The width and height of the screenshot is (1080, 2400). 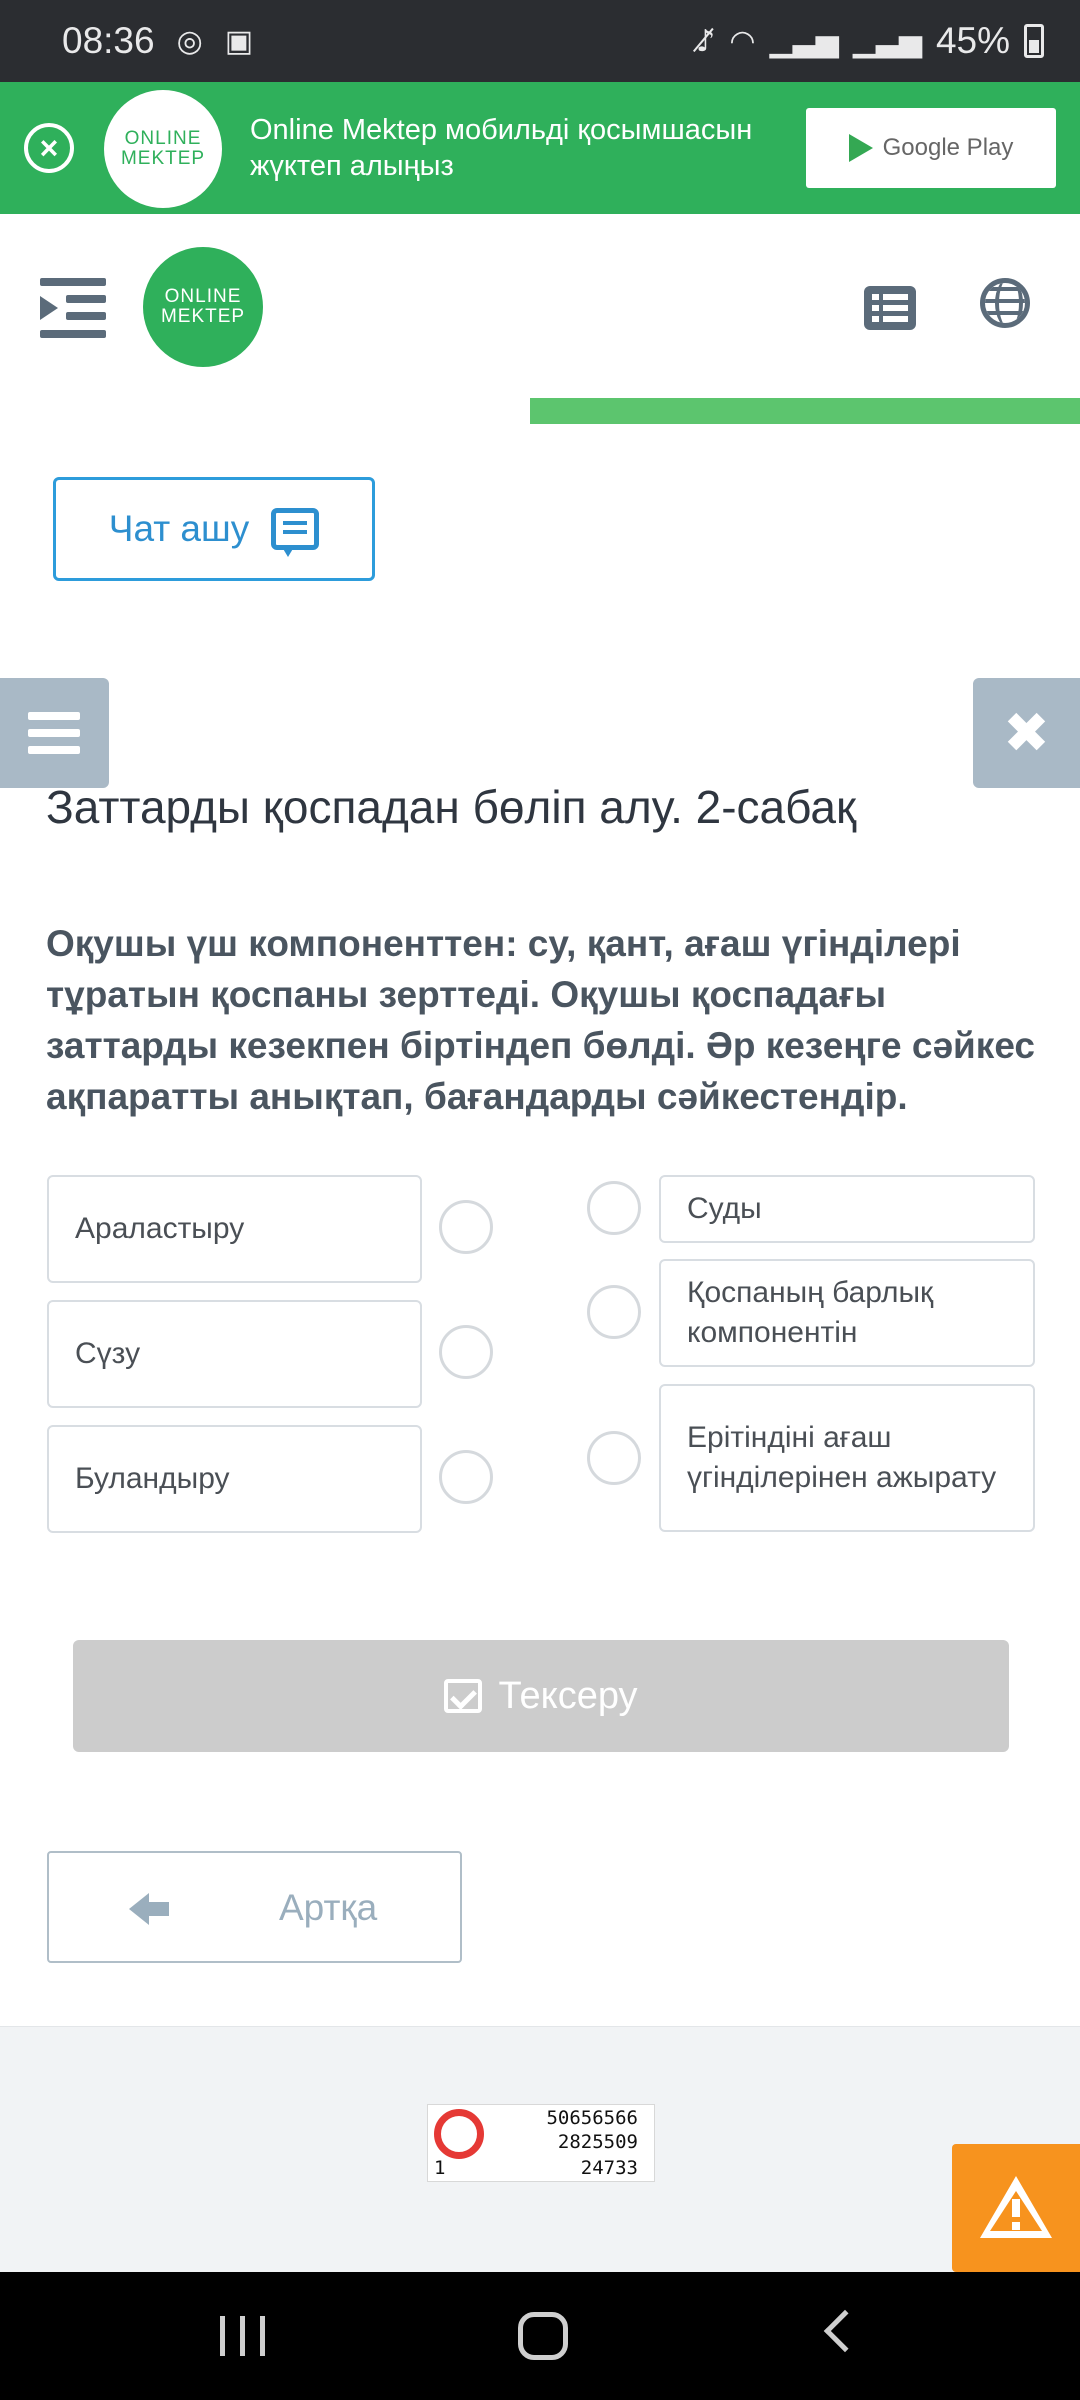 I want to click on recent-apps-icon, so click(x=243, y=2336).